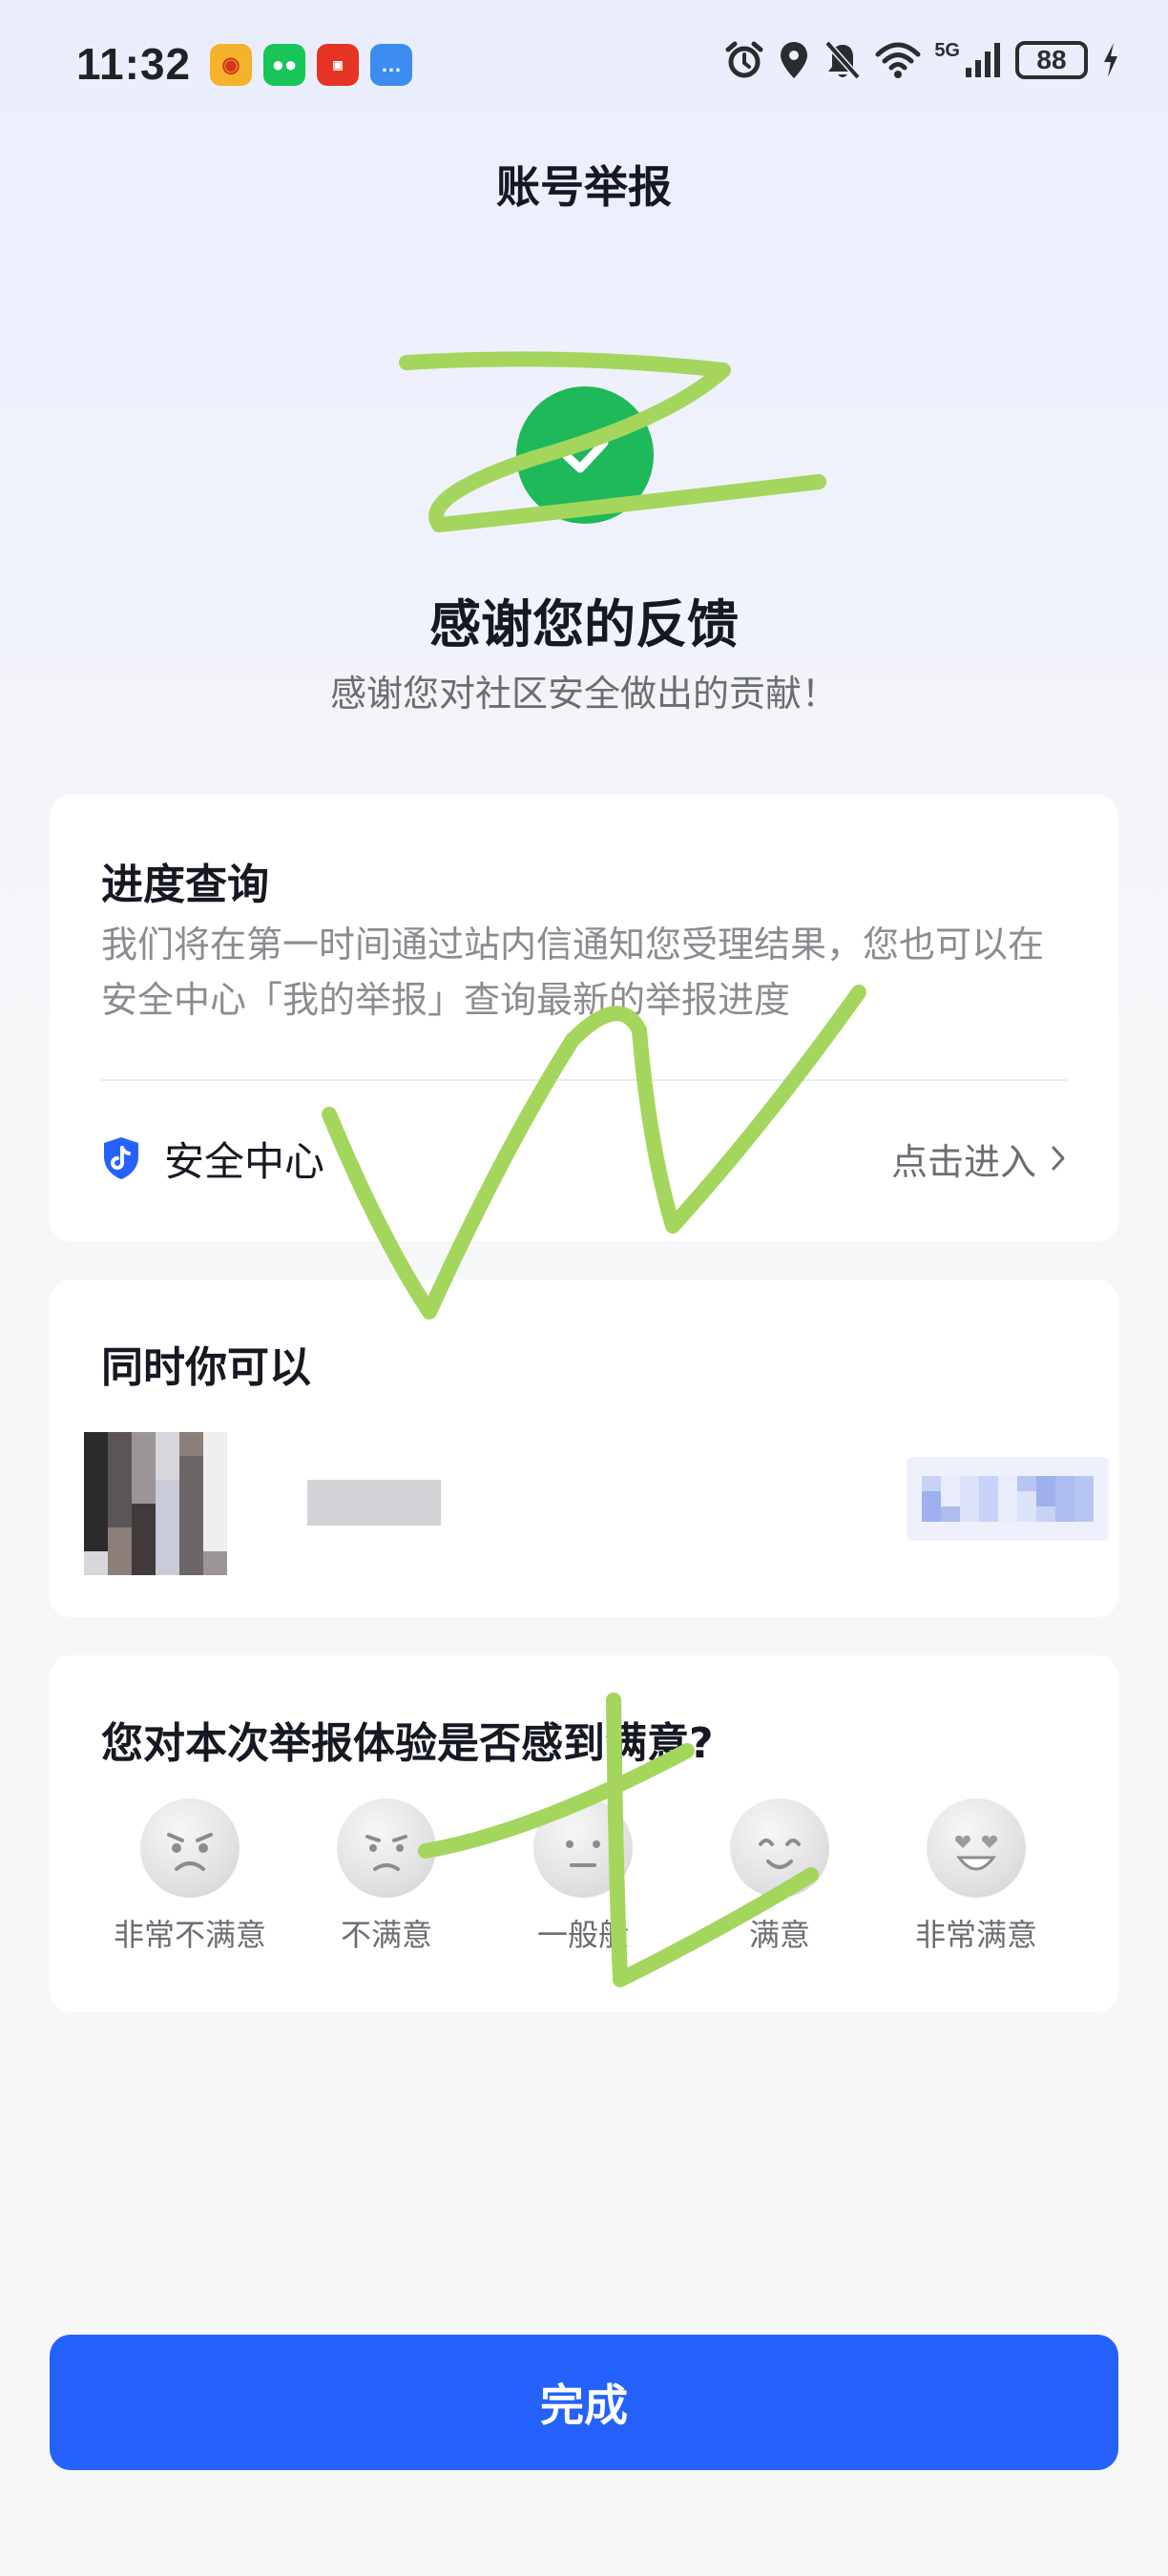  Describe the element at coordinates (922, 60) in the screenshot. I see `system-icons: 5G 88` at that location.